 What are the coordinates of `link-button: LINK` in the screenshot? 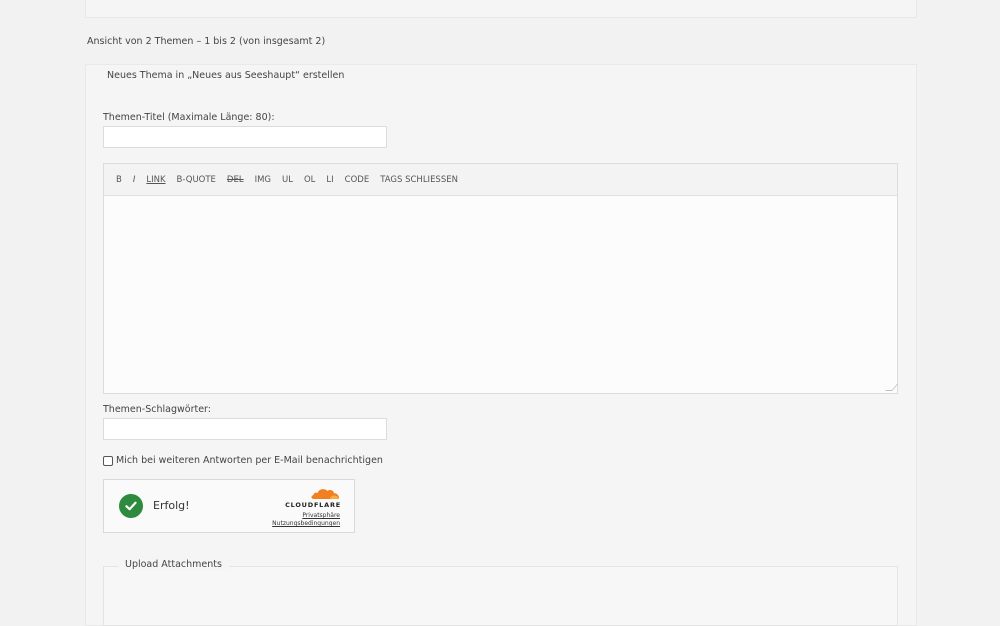 It's located at (155, 180).